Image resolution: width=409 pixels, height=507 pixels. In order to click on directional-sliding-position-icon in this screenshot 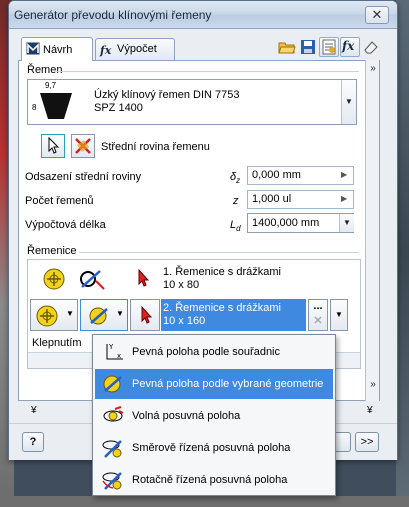, I will do `click(112, 449)`.